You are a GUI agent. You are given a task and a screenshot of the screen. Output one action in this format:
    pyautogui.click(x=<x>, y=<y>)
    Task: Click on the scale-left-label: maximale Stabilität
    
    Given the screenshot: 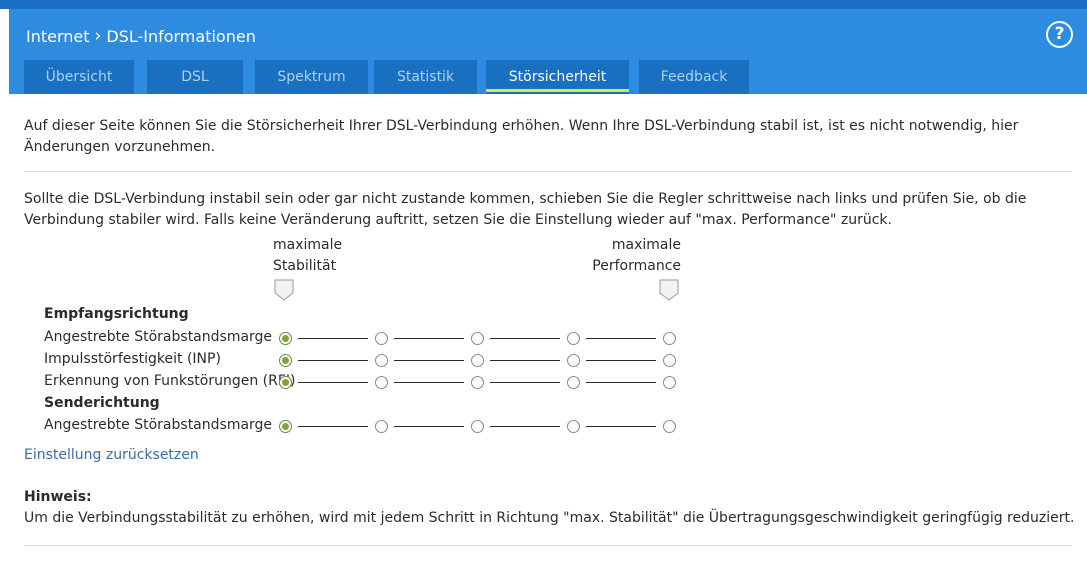 What is the action you would take?
    pyautogui.click(x=307, y=256)
    